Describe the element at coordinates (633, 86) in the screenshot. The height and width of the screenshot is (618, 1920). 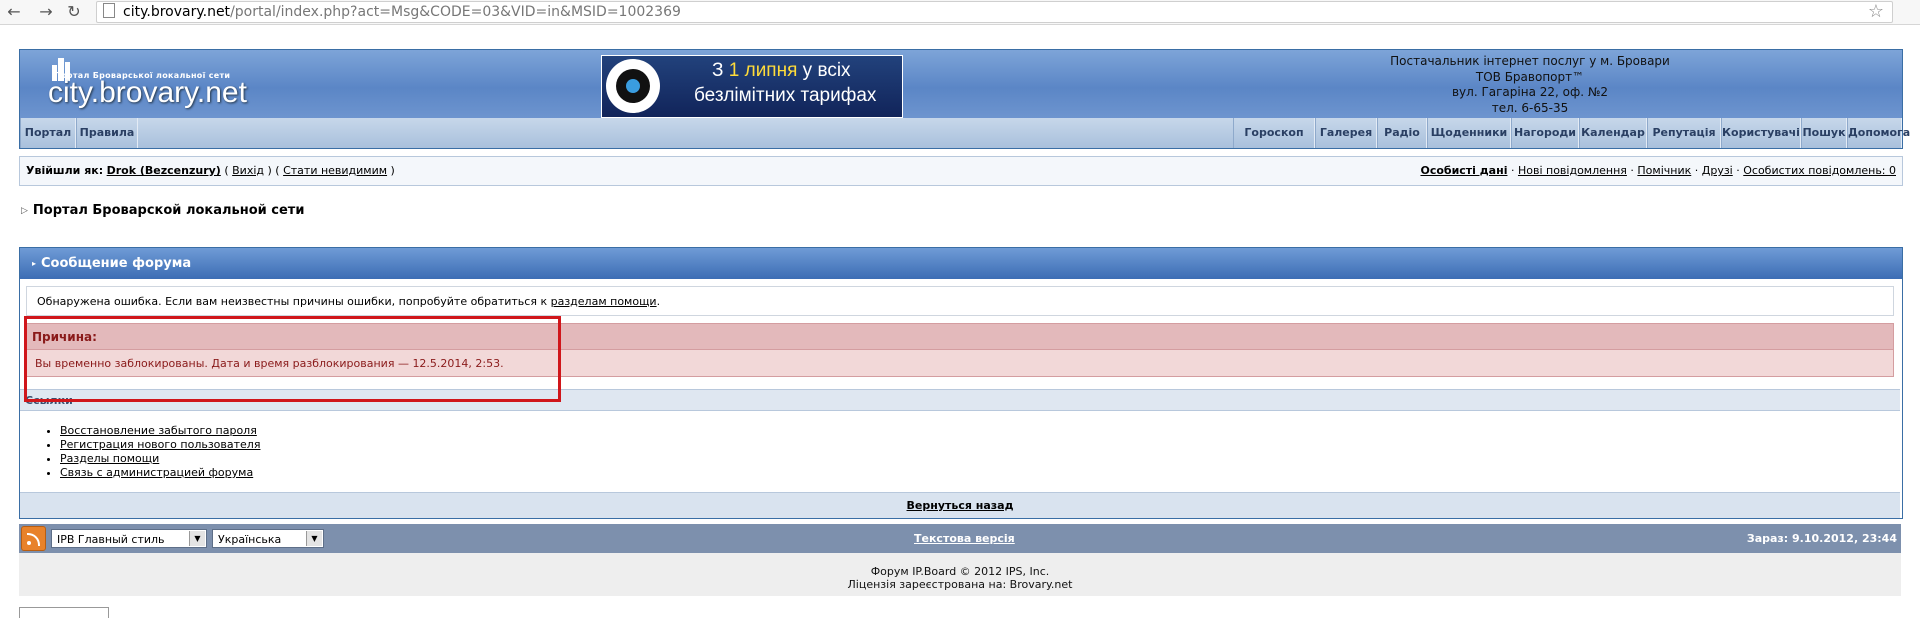
I see `banner-emblem-icon` at that location.